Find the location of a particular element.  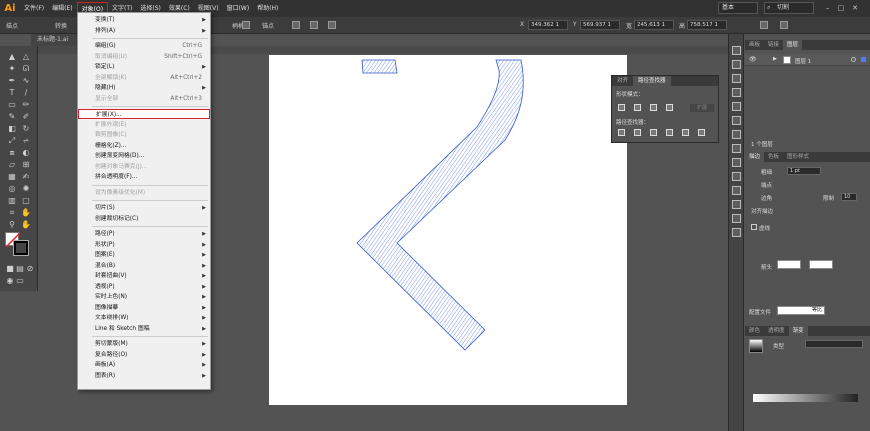

tab-color: 颜色 is located at coordinates (754, 331).